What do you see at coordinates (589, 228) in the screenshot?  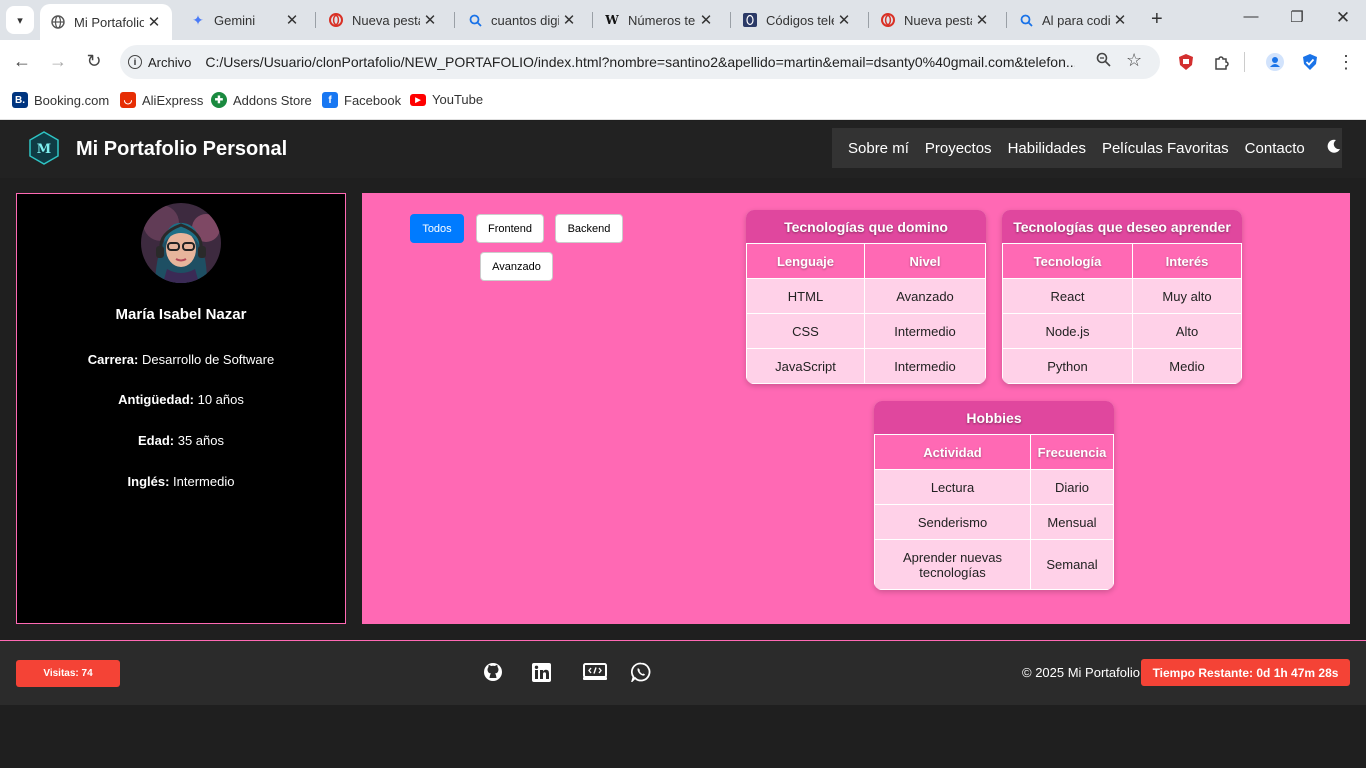 I see `filter-backend-button: Backend` at bounding box center [589, 228].